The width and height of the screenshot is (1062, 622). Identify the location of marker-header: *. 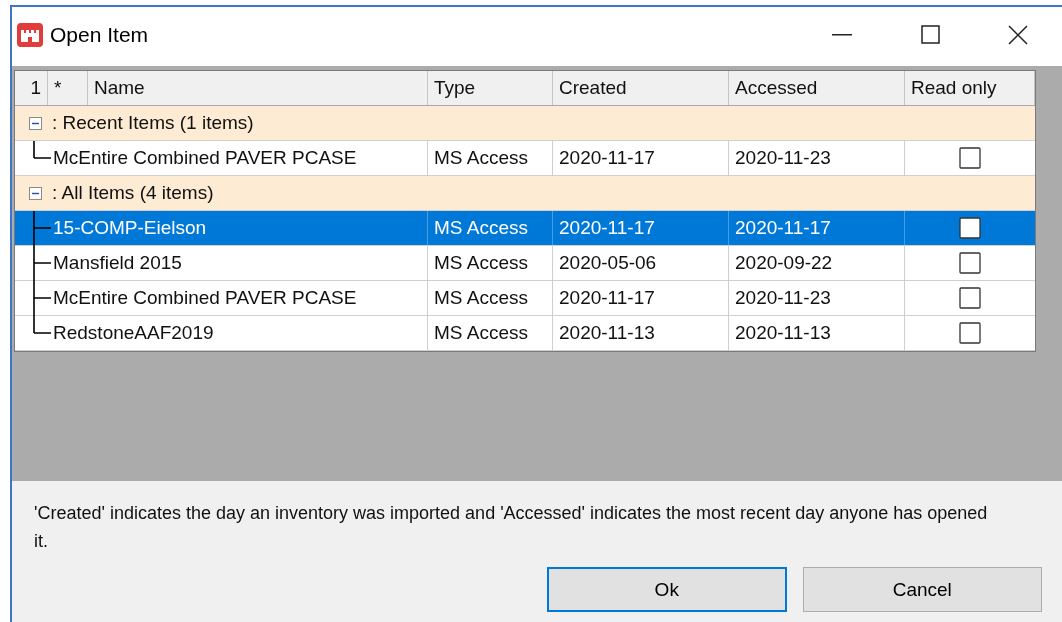
(68, 88).